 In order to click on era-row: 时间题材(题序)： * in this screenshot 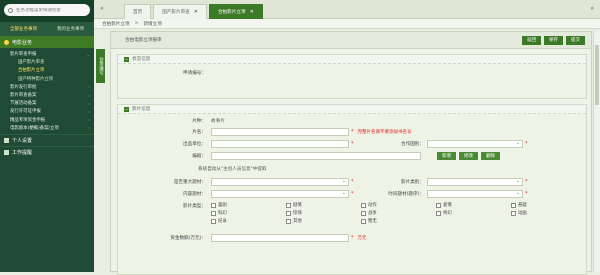, I will do `click(441, 194)`.